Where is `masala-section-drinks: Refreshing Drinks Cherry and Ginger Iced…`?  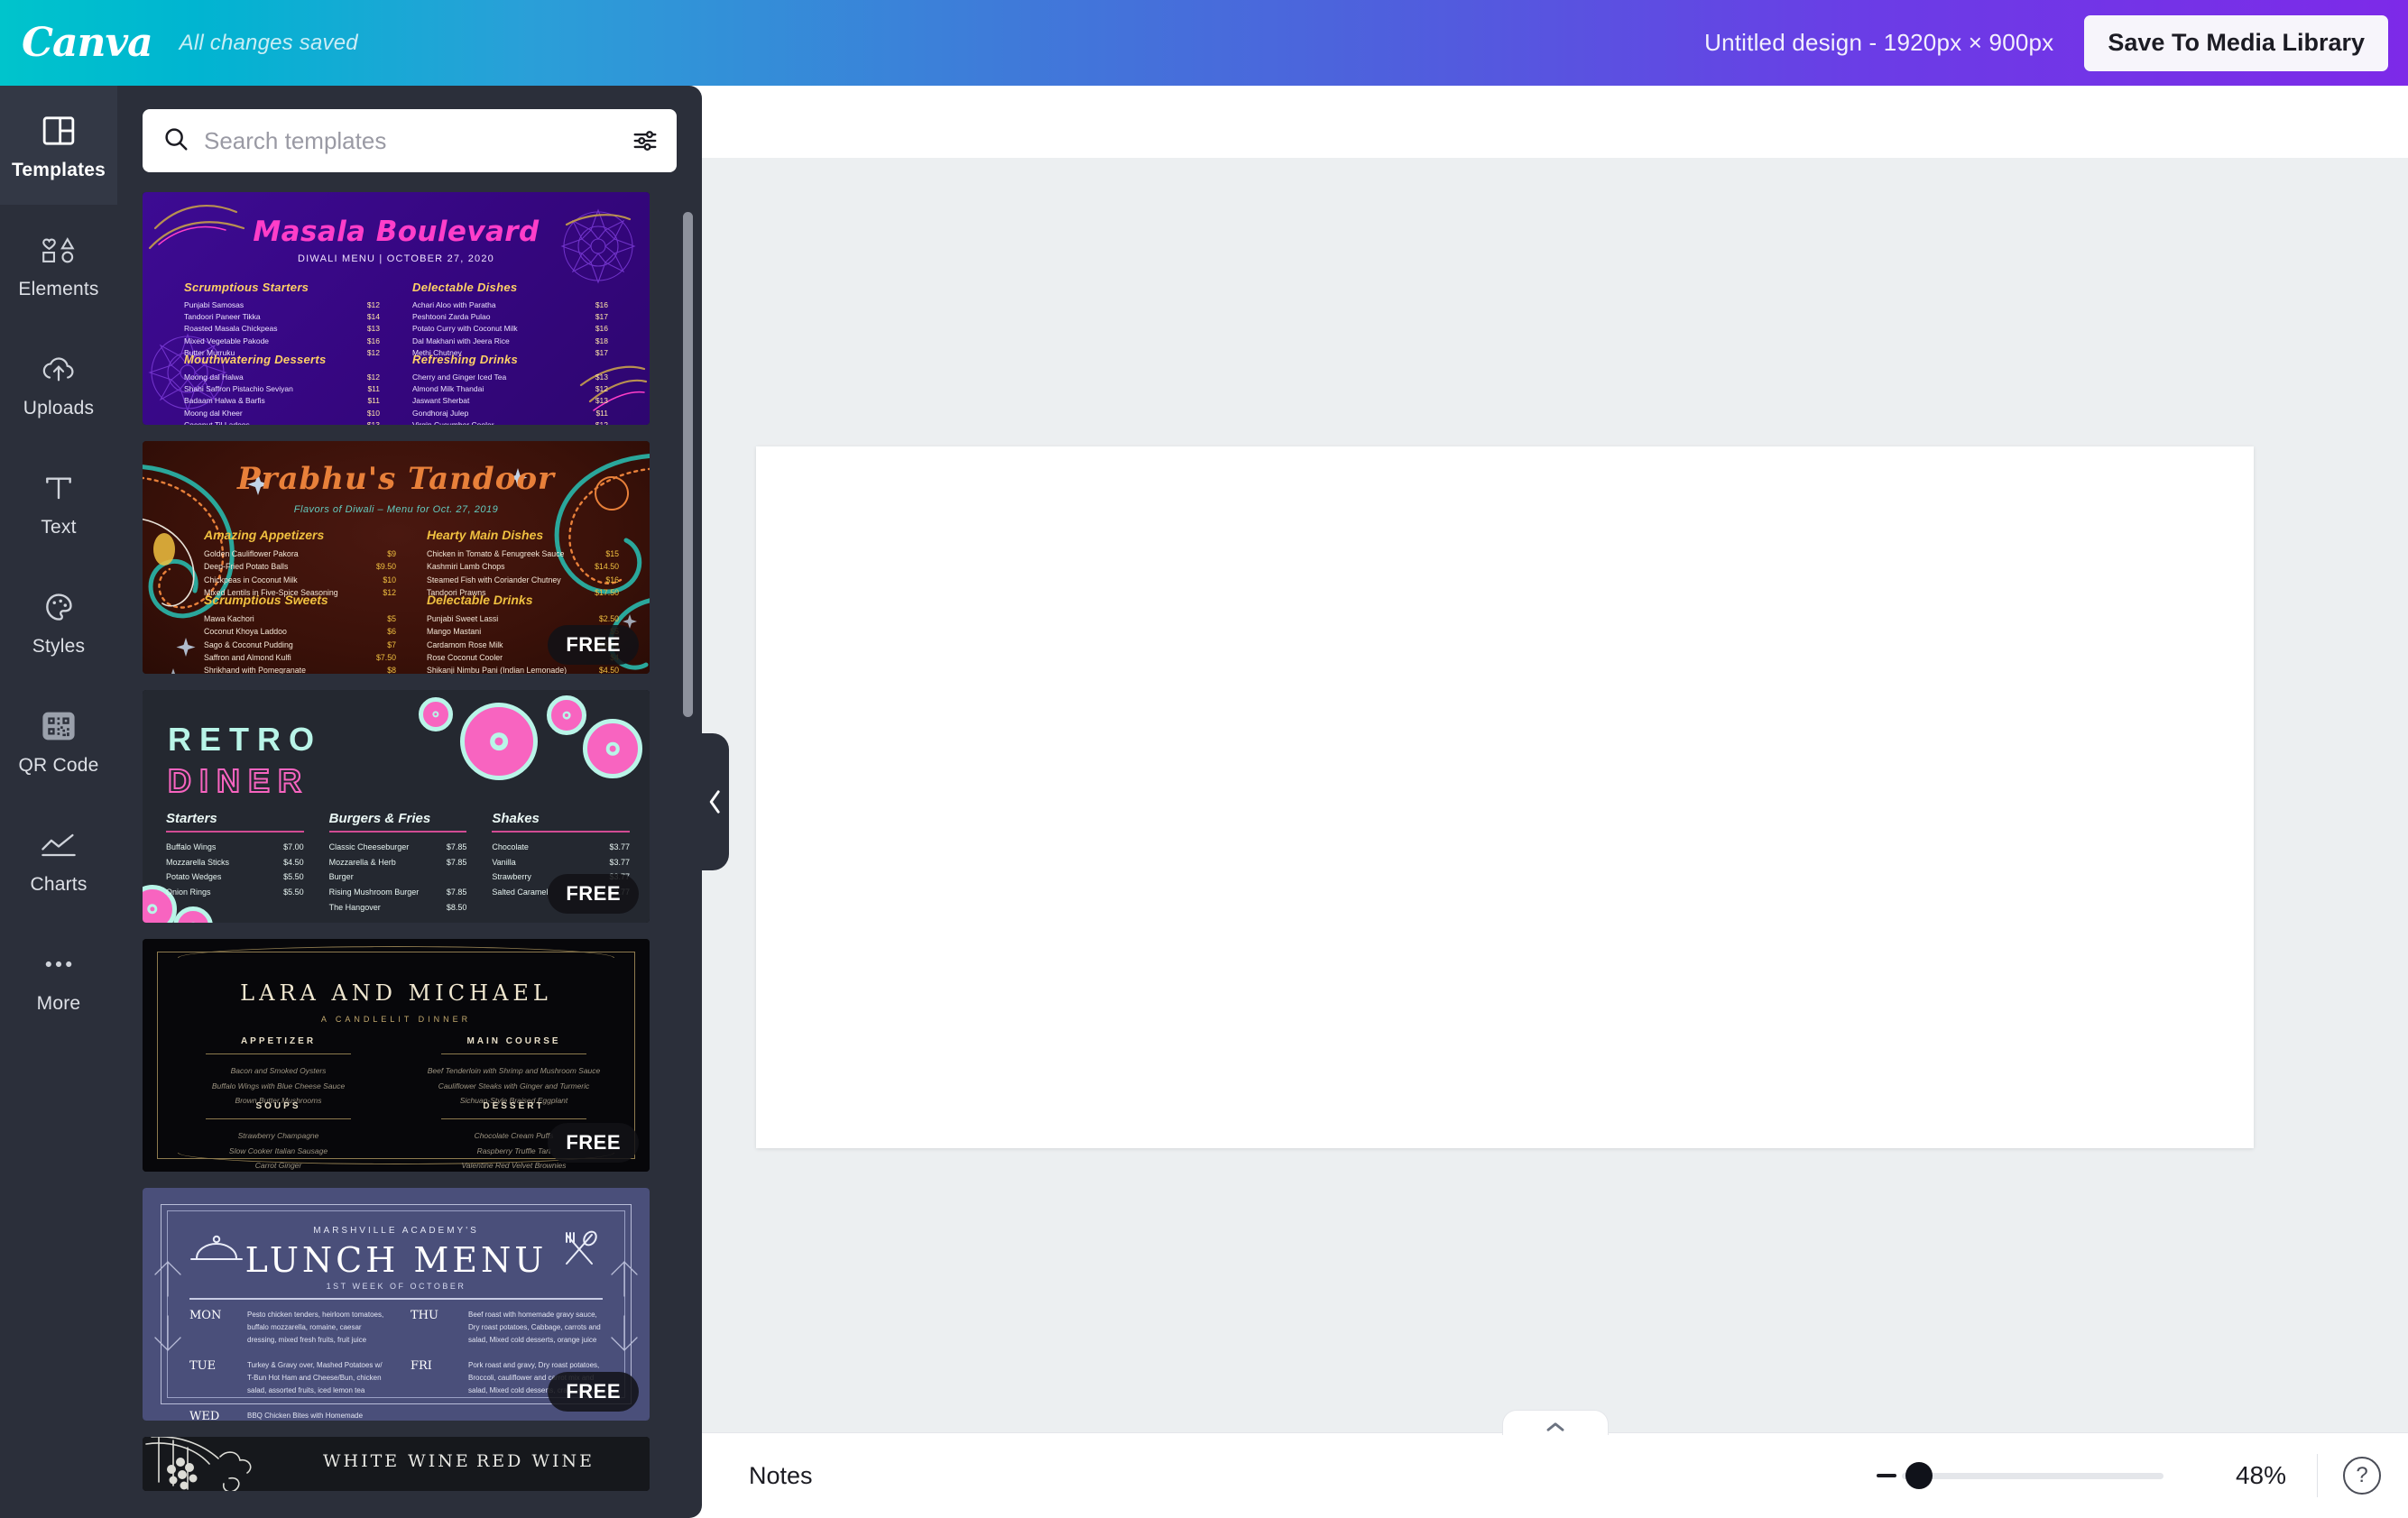 masala-section-drinks: Refreshing Drinks Cherry and Ginger Iced… is located at coordinates (510, 389).